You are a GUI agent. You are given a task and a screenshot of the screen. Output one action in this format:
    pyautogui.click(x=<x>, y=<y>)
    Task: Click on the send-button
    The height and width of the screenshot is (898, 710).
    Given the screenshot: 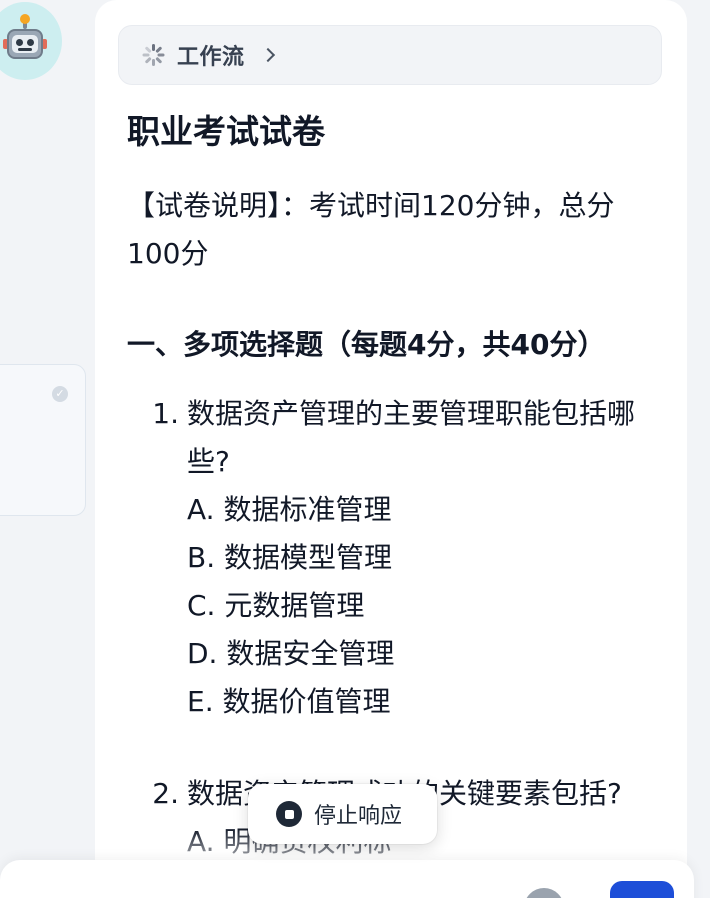 What is the action you would take?
    pyautogui.click(x=642, y=889)
    